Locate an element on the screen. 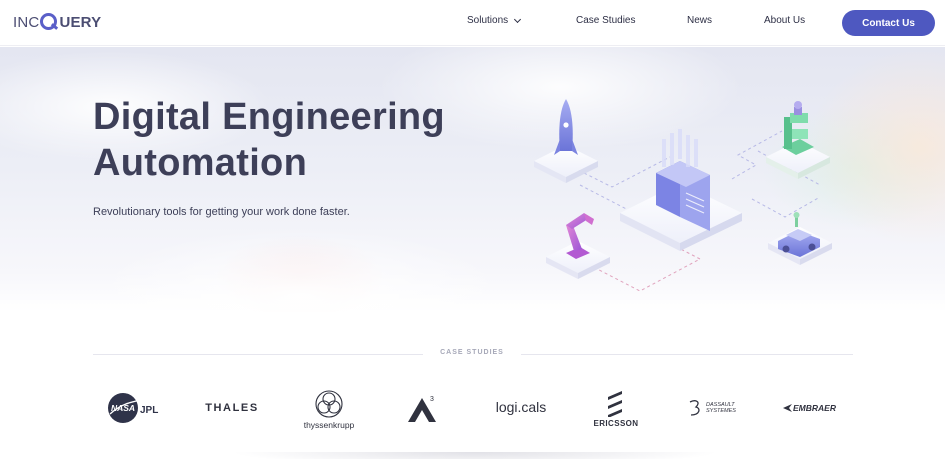  logo-text-uery: UERY is located at coordinates (80, 22).